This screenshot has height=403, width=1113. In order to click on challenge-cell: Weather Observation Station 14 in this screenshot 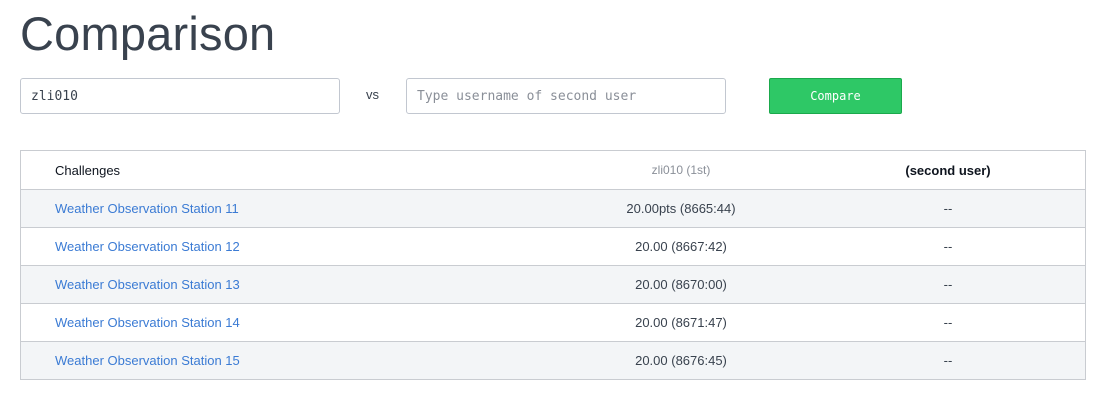, I will do `click(246, 323)`.